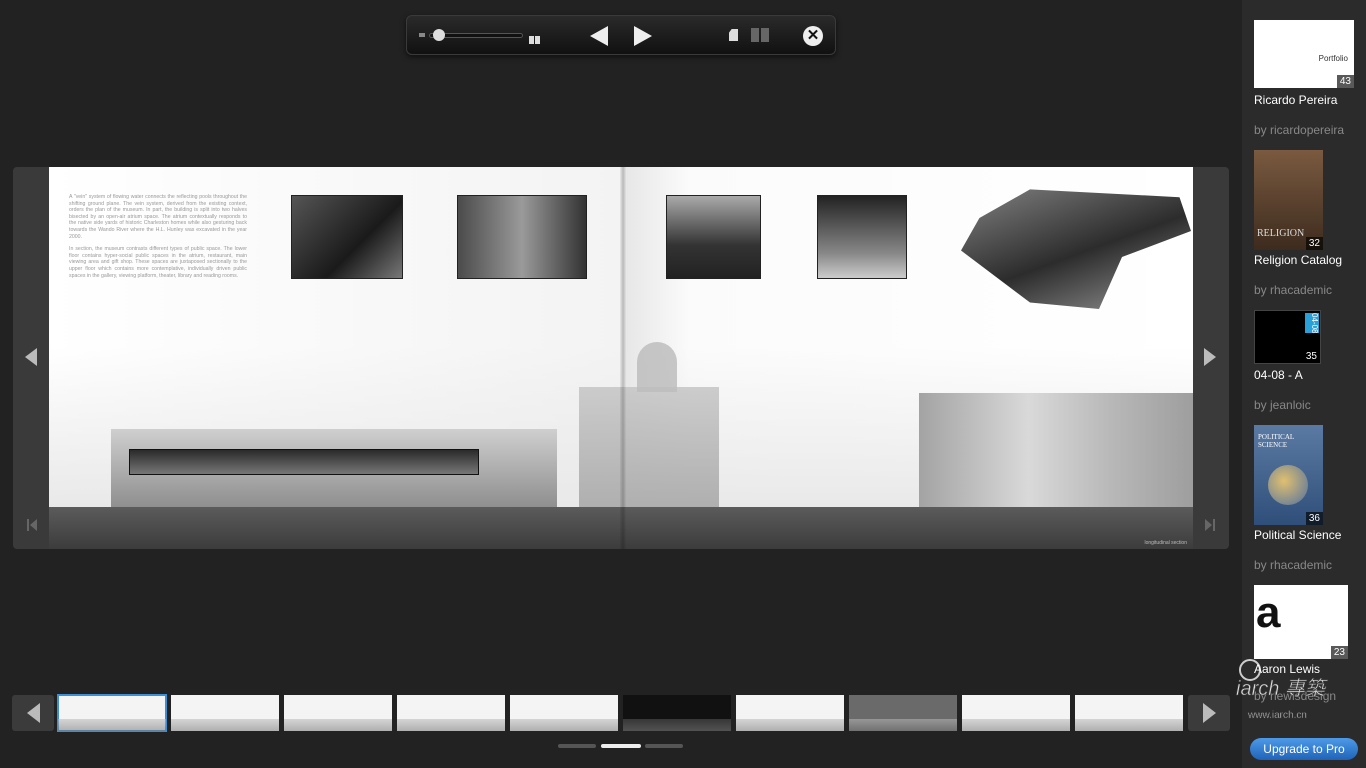 The image size is (1366, 768). I want to click on publication-title: Political Science, so click(1297, 535).